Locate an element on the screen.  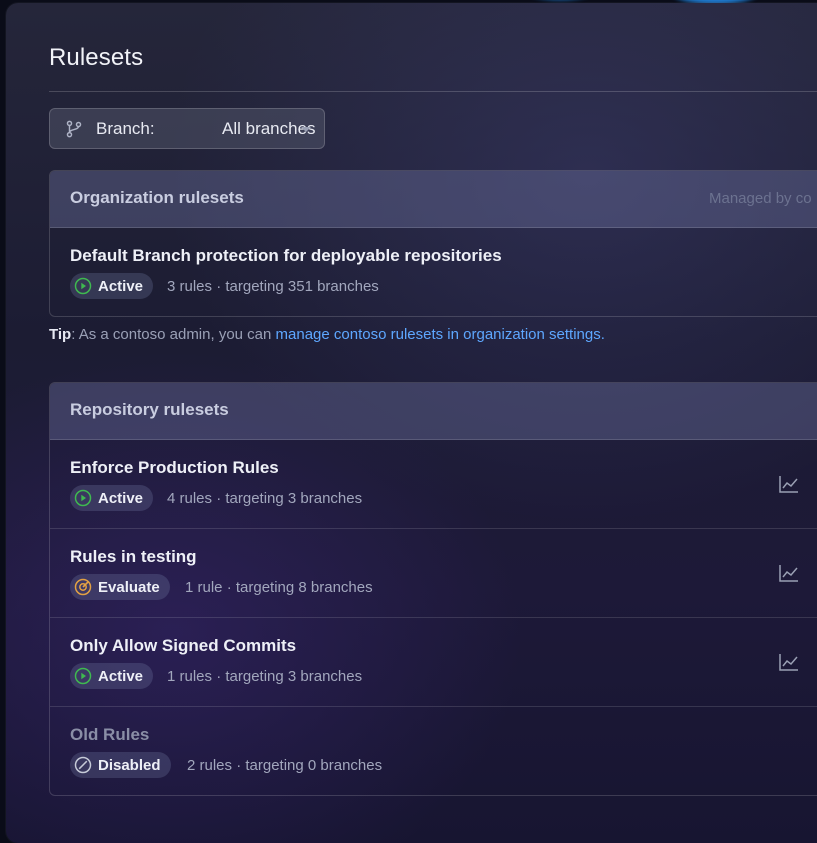
ruleset-name: Rules in testing is located at coordinates (133, 557).